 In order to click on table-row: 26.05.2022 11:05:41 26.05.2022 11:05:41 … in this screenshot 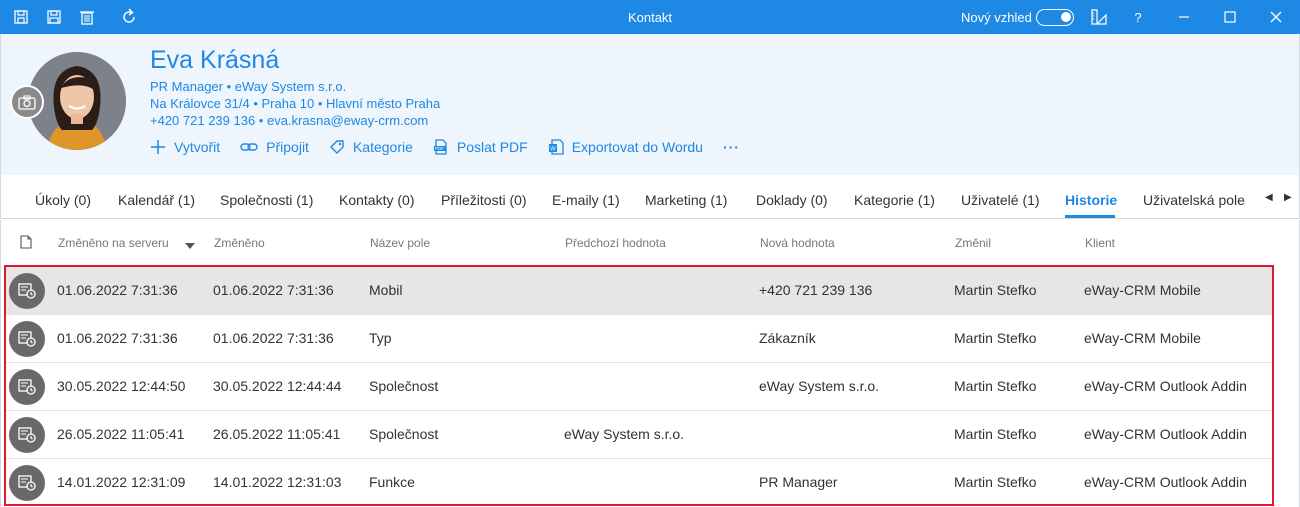, I will do `click(639, 435)`.